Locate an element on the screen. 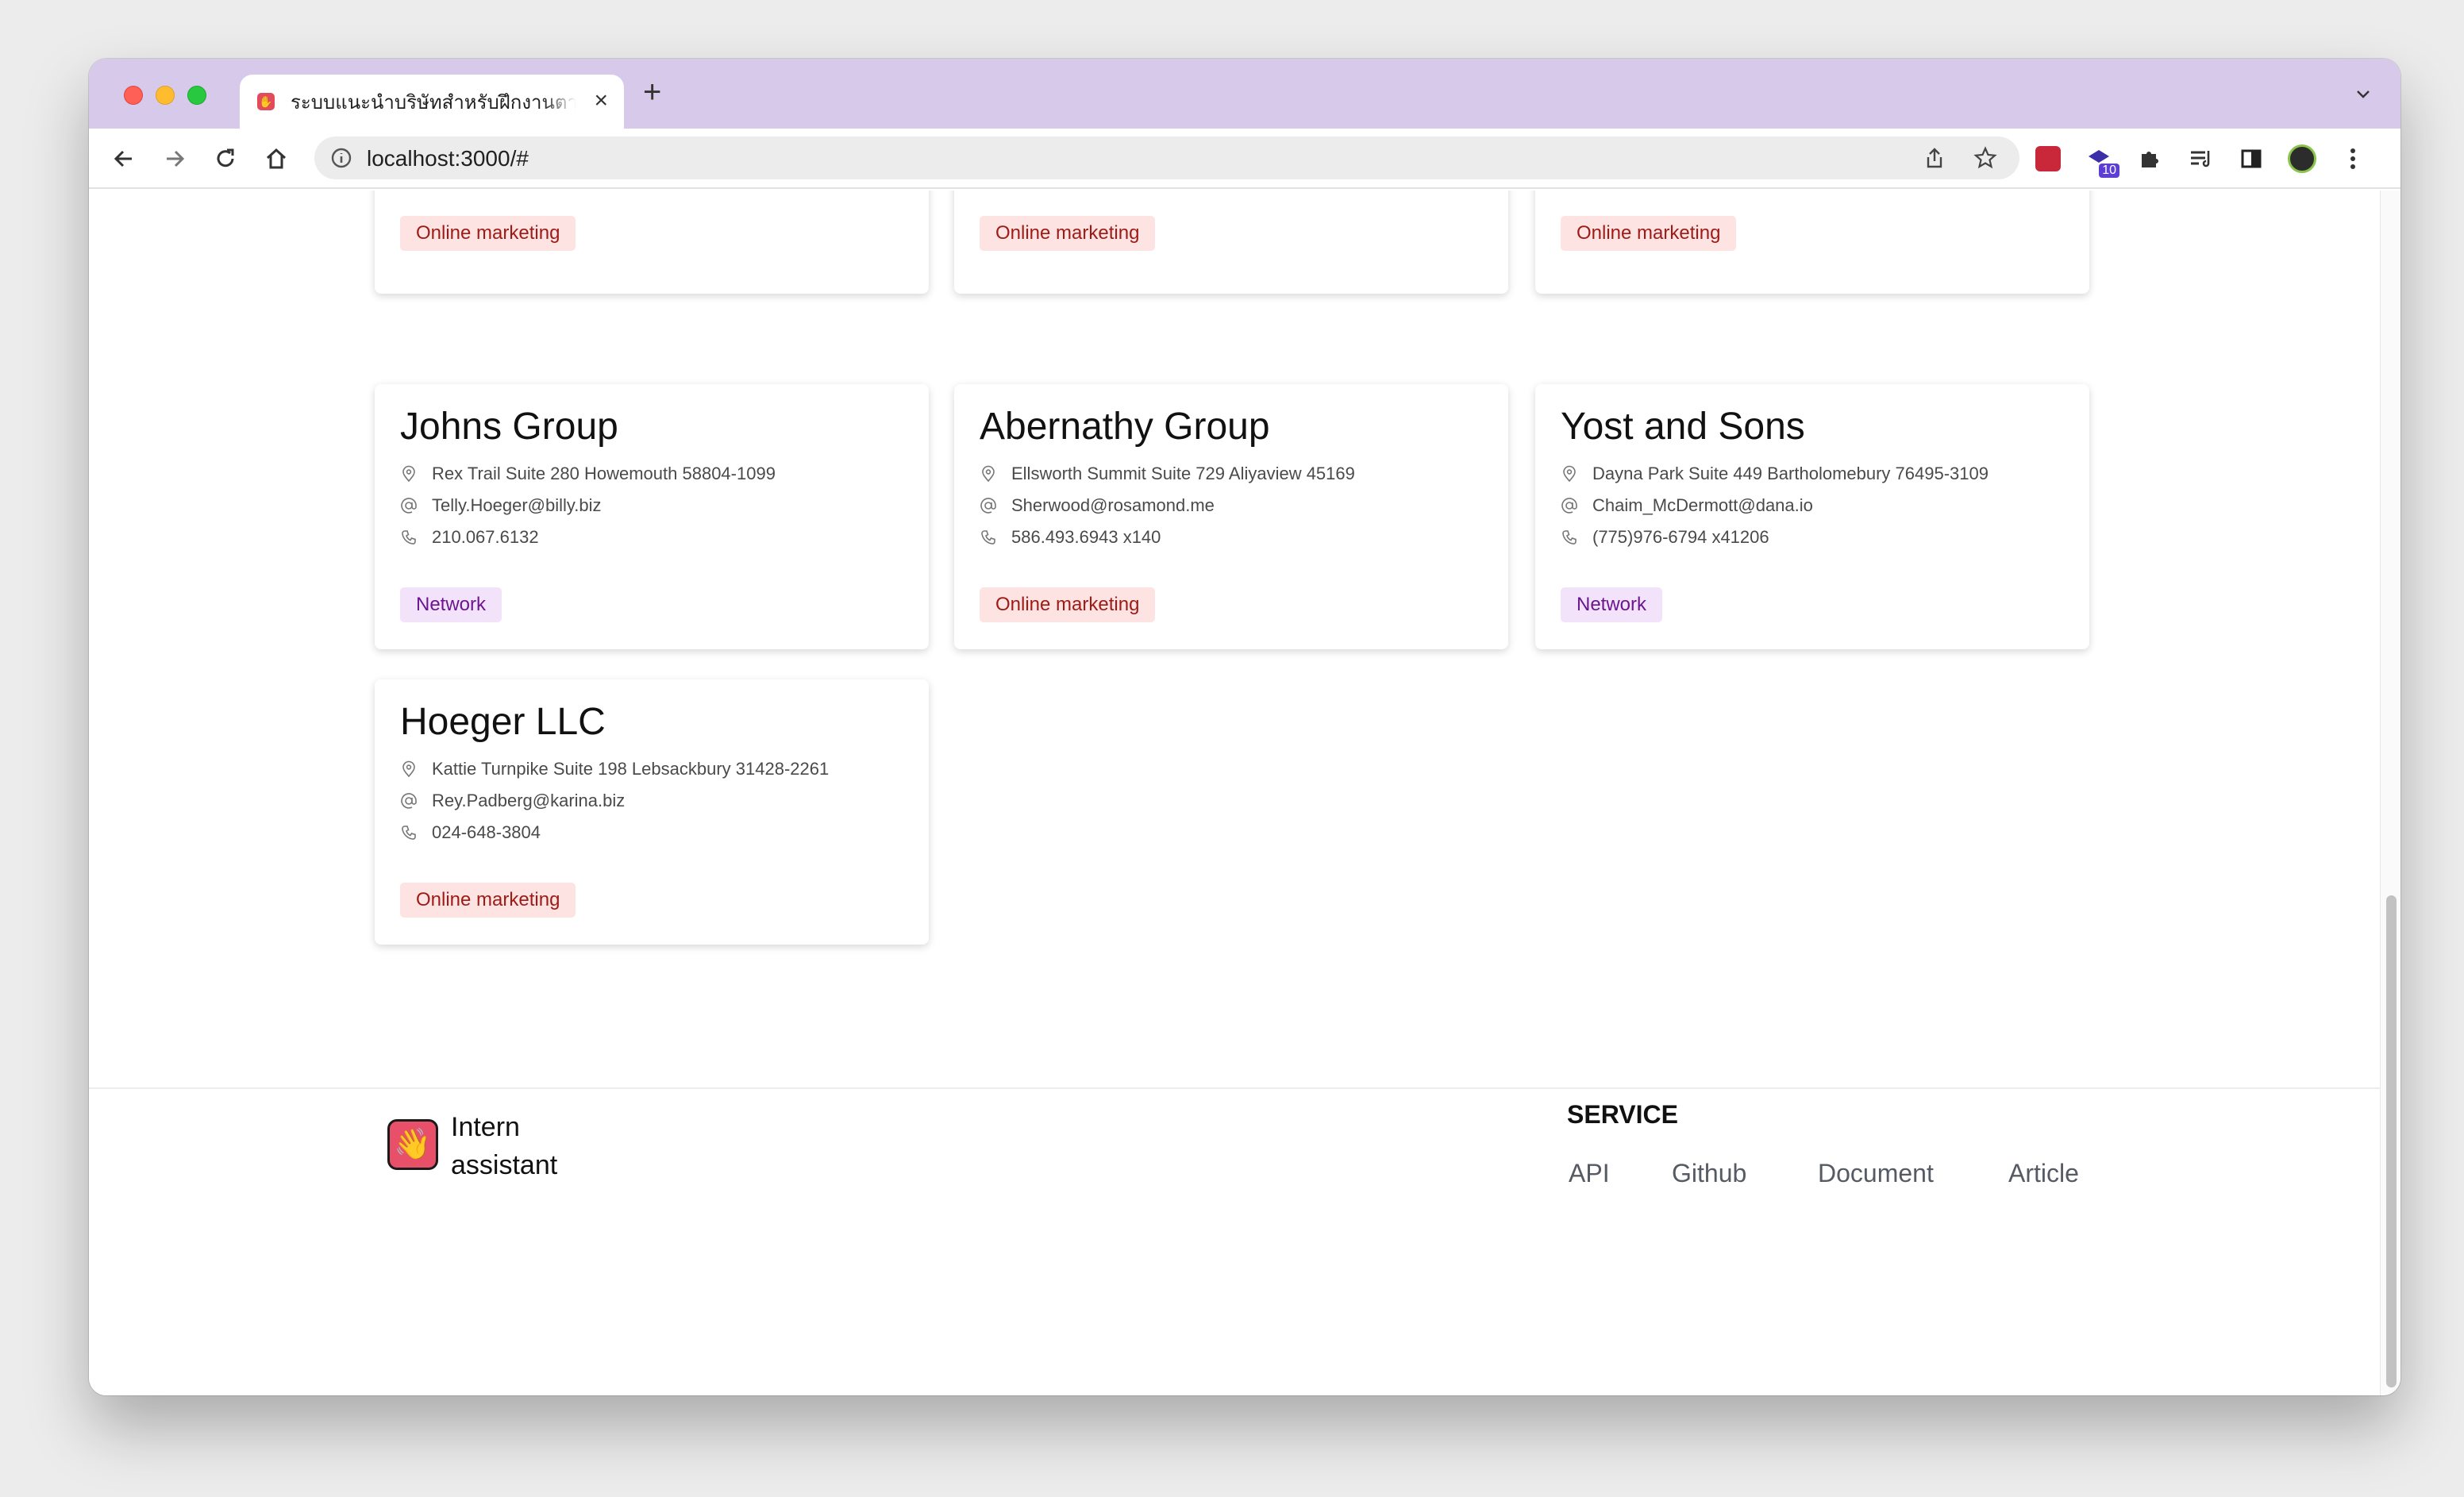 This screenshot has height=1497, width=2464. company-name: Hoeger LLC is located at coordinates (503, 722).